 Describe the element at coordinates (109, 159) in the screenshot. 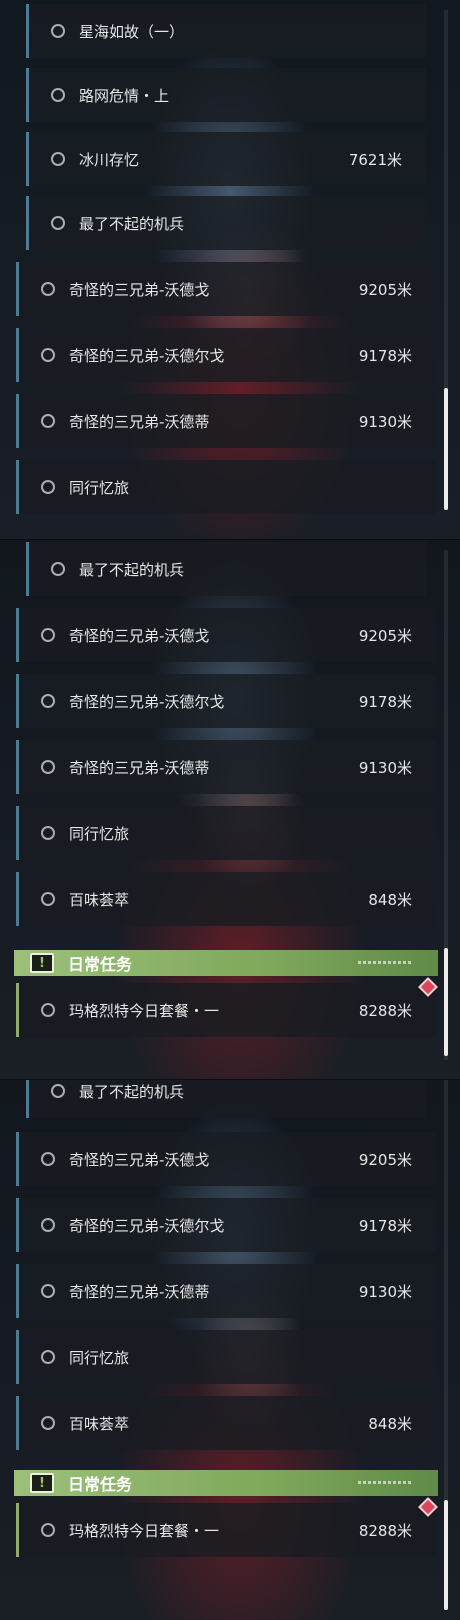

I see `mission-title: 冰川存忆` at that location.